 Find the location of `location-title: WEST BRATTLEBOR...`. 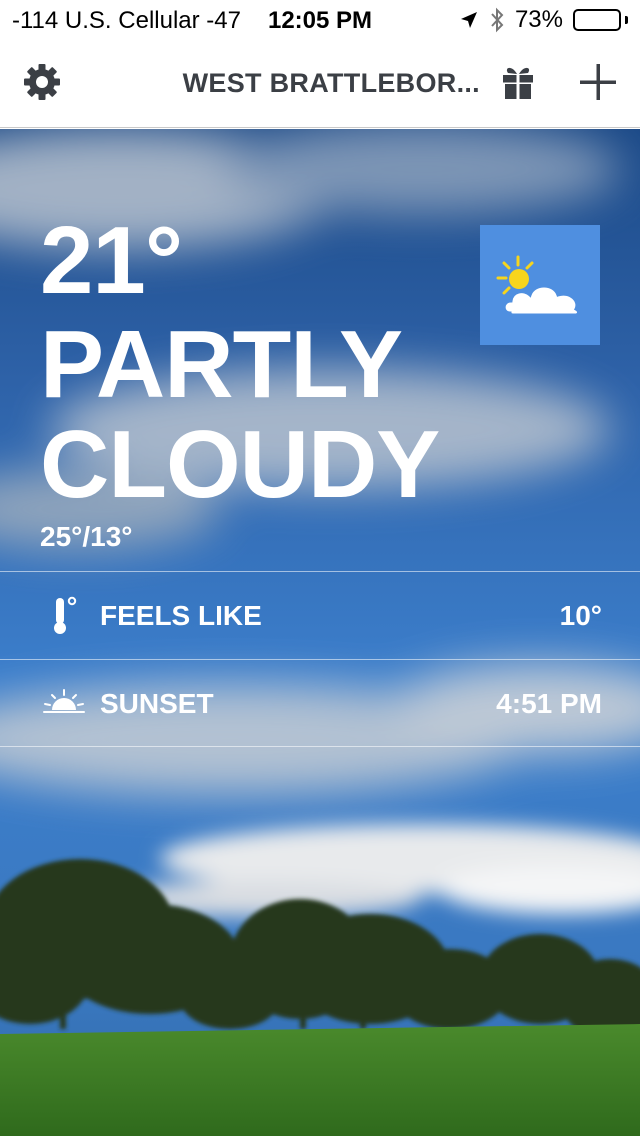

location-title: WEST BRATTLEBOR... is located at coordinates (310, 83).